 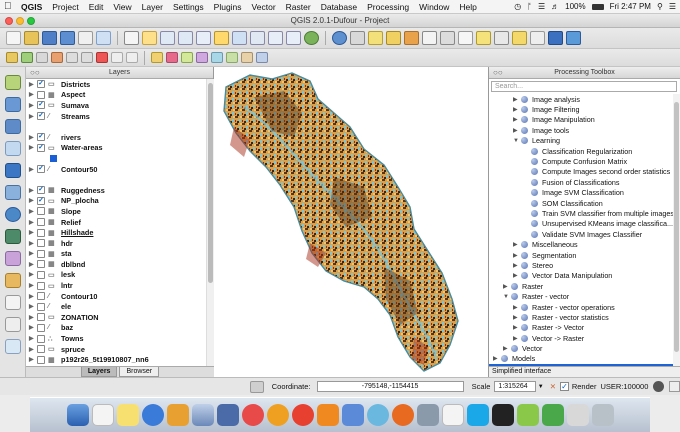 I want to click on zoom-window-button, so click(x=31, y=21).